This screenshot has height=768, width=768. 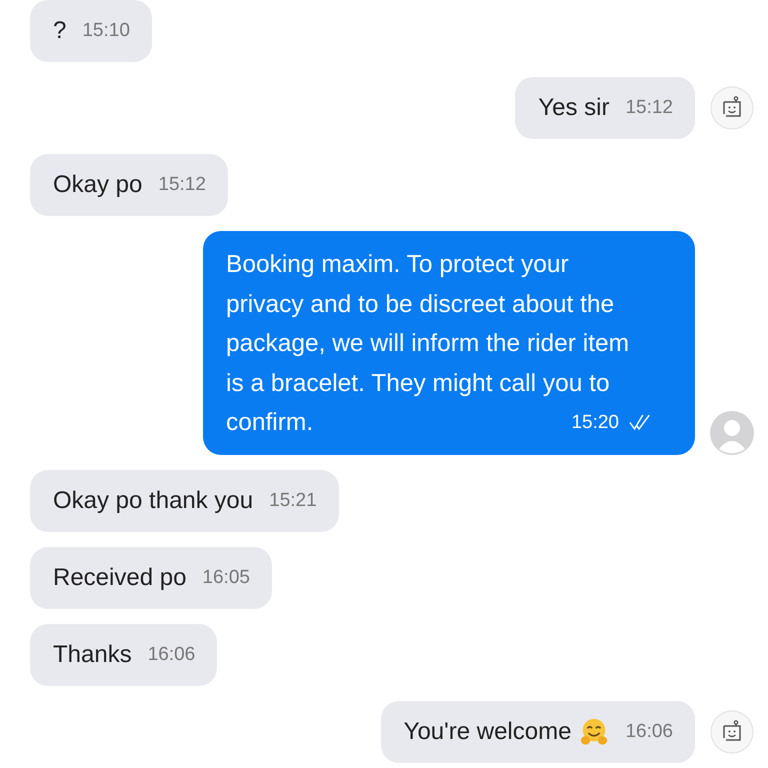 What do you see at coordinates (595, 423) in the screenshot?
I see `message-time: 15:20` at bounding box center [595, 423].